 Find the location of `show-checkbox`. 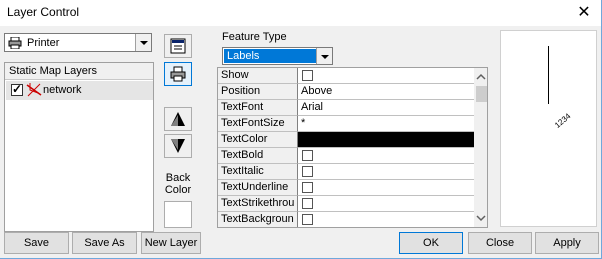

show-checkbox is located at coordinates (307, 75).